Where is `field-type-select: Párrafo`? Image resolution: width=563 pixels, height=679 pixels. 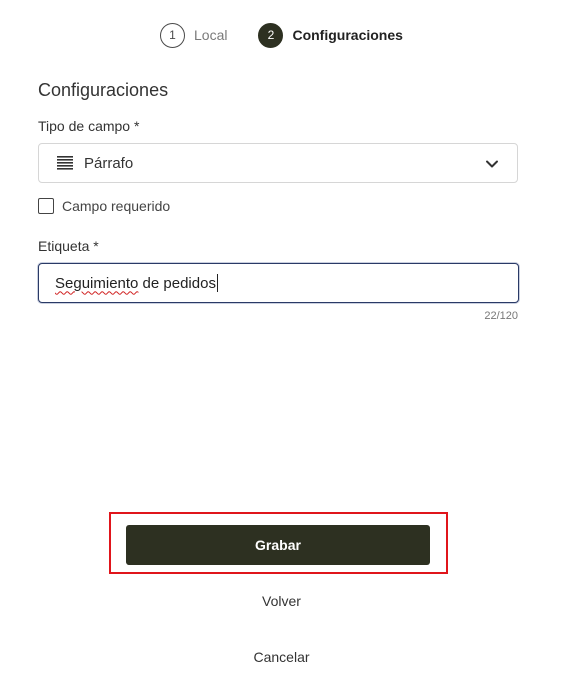
field-type-select: Párrafo is located at coordinates (278, 163).